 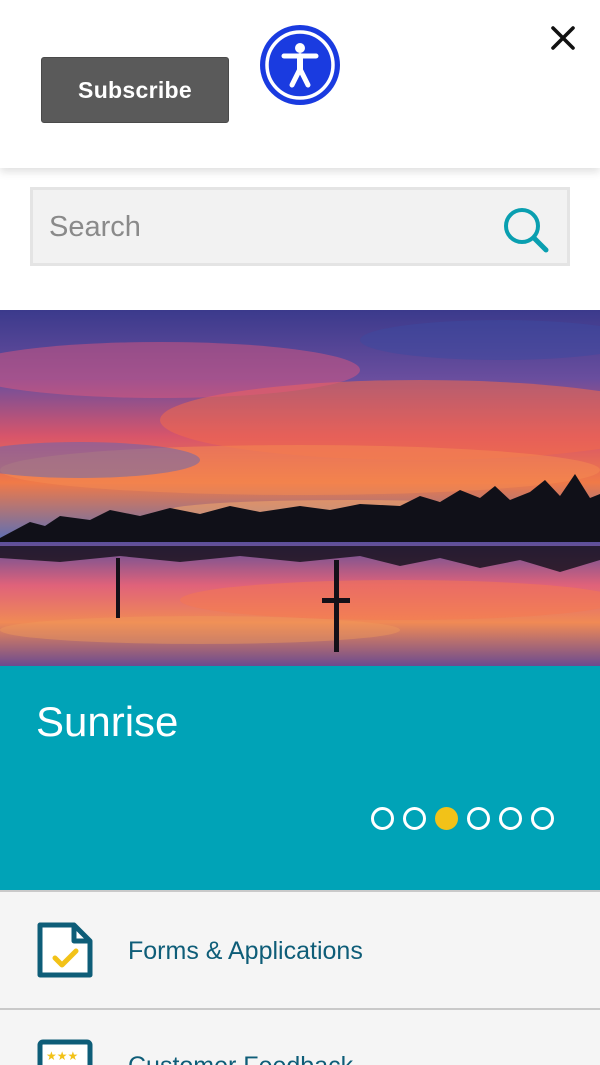 I want to click on search-input, so click(x=264, y=227).